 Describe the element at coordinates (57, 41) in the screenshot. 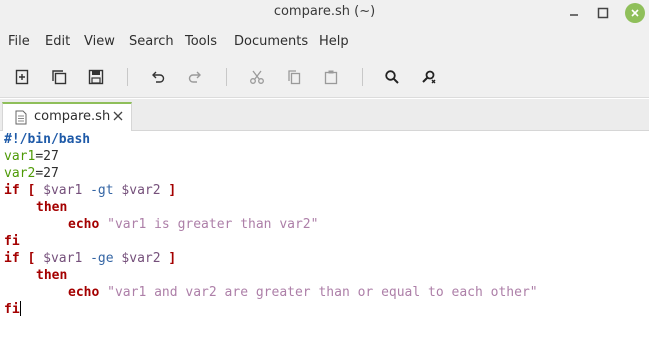

I see `menu-edit: Edit` at that location.